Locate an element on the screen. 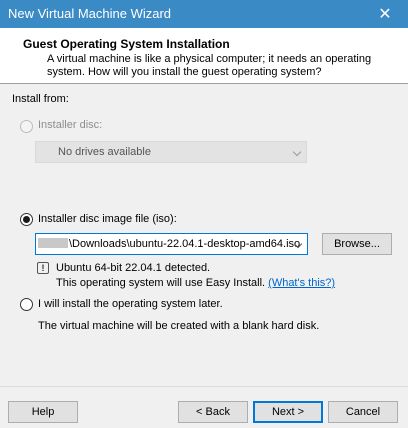 The image size is (408, 428). installer-disc-value: No drives available is located at coordinates (104, 152).